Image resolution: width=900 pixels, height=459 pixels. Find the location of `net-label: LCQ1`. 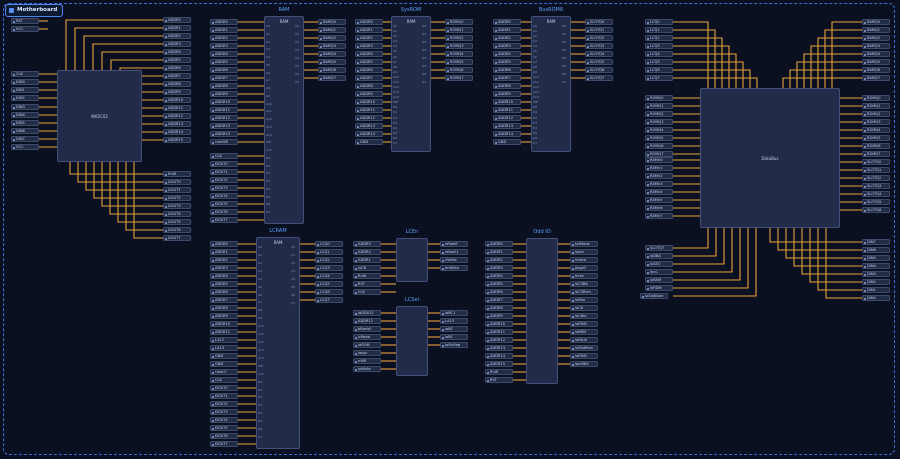

net-label: LCQ1 is located at coordinates (659, 30).